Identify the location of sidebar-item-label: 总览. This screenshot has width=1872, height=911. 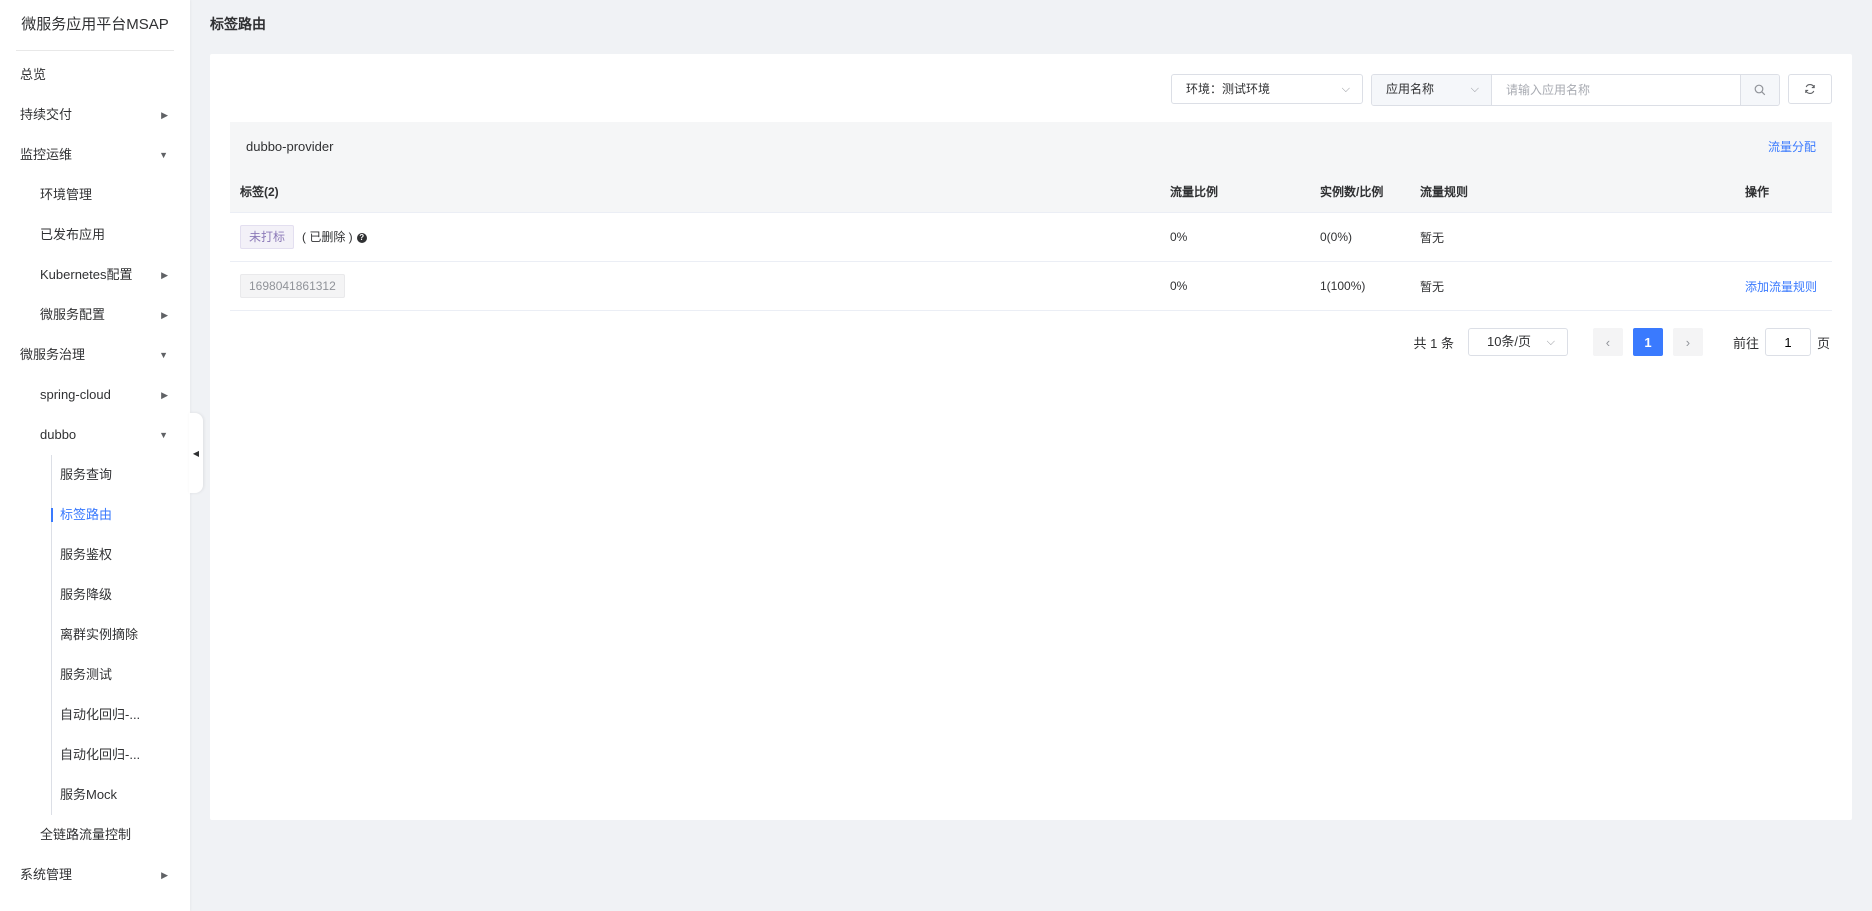
(33, 74).